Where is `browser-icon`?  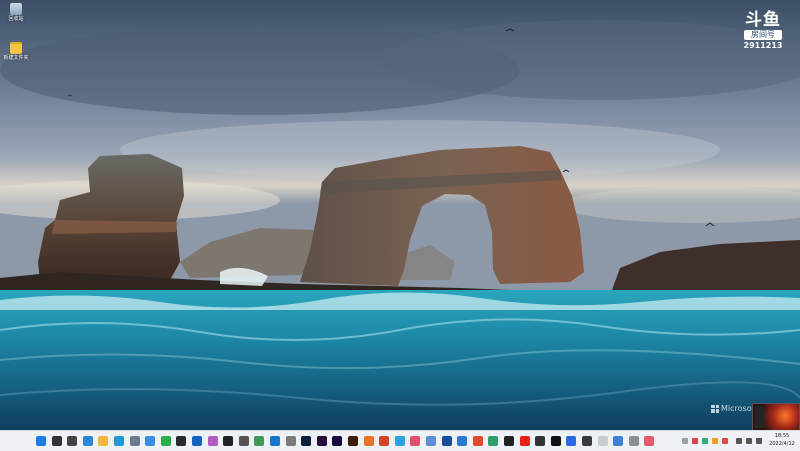 browser-icon is located at coordinates (399, 441).